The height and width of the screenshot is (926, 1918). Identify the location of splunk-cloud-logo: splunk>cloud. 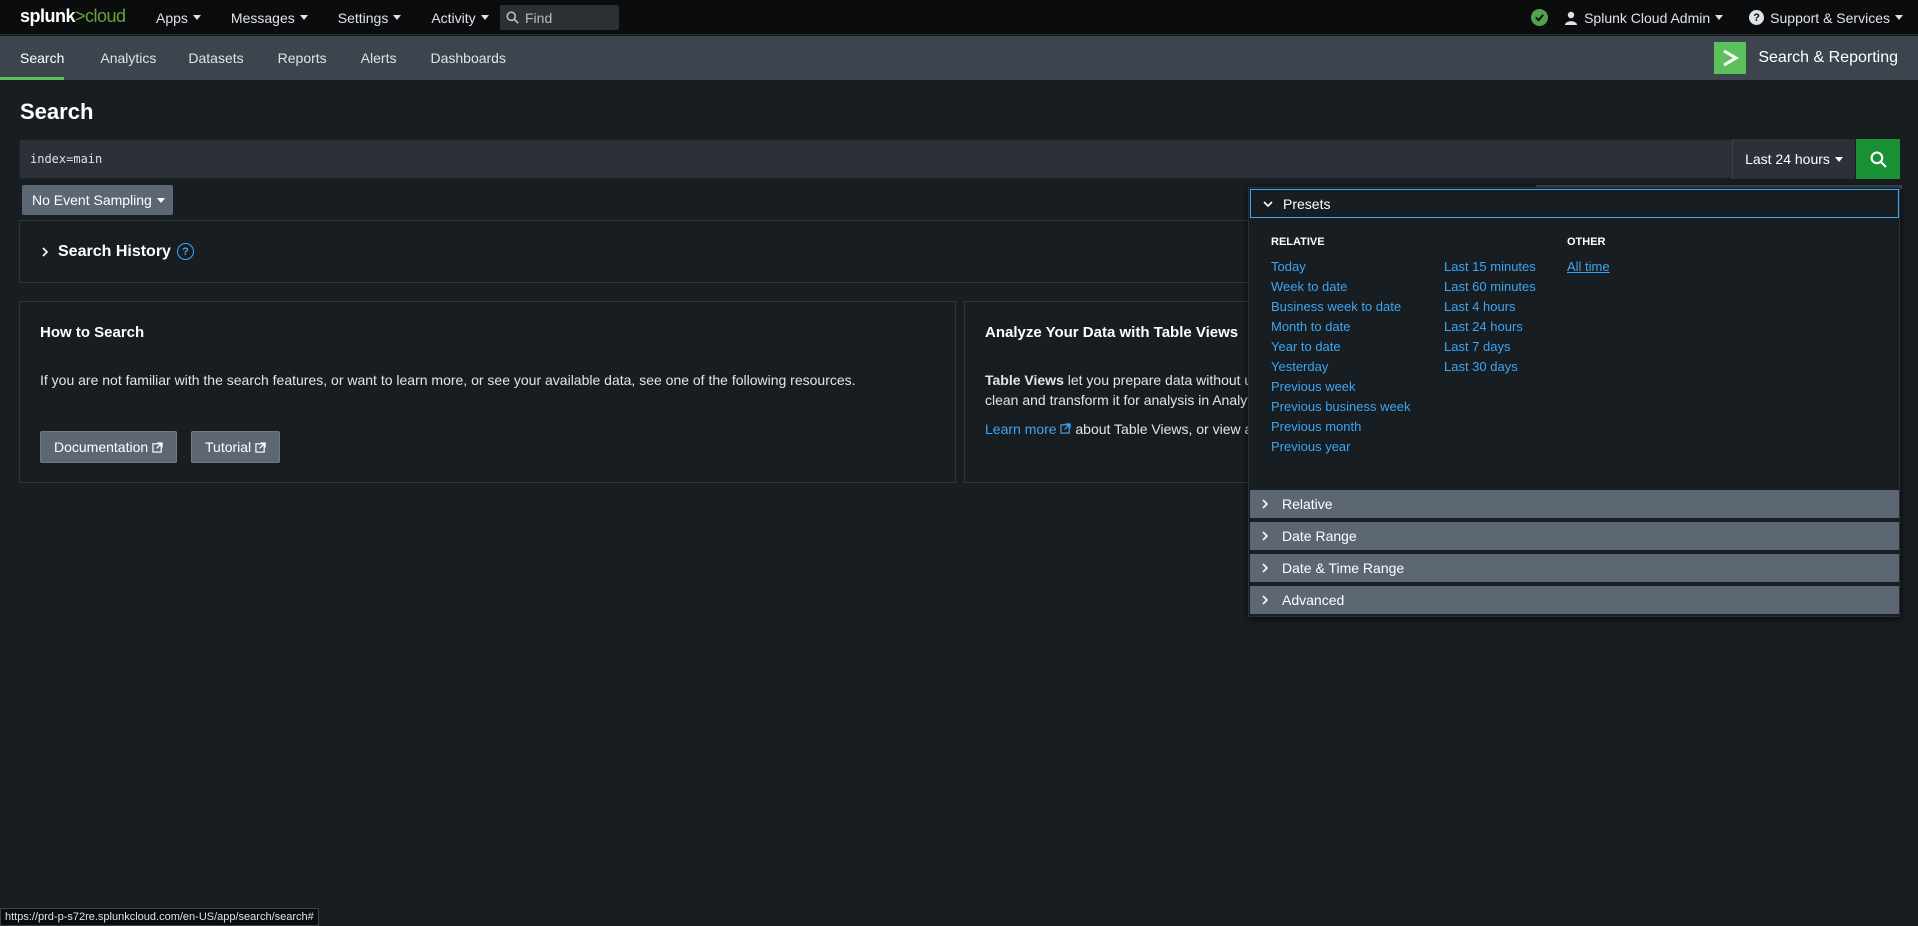
(73, 16).